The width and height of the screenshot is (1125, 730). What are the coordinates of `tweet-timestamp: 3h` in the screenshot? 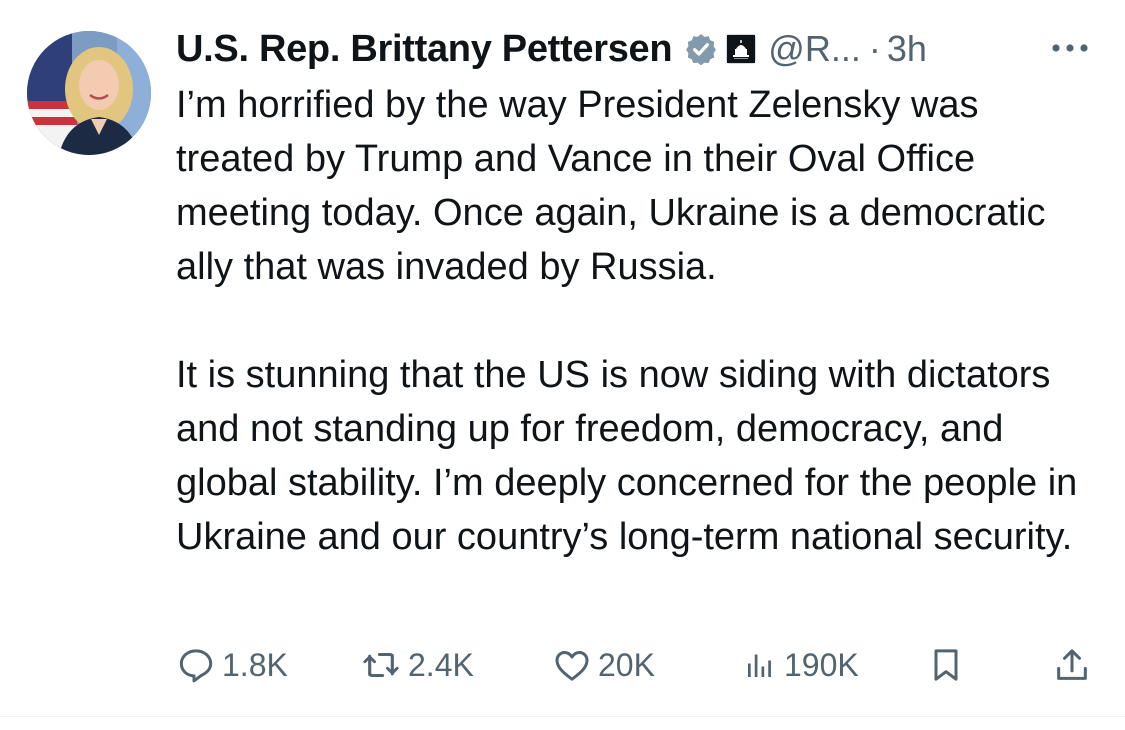 It's located at (907, 49).